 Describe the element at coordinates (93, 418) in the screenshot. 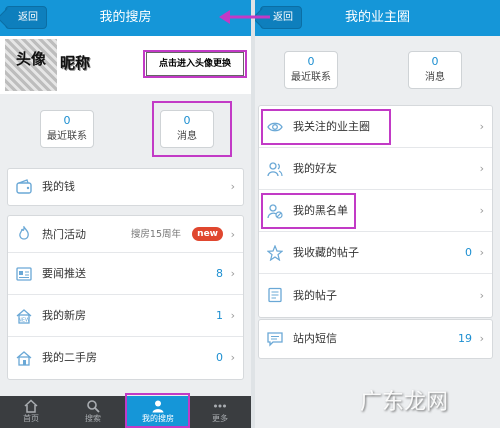

I see `nav-search-label: 搜索` at that location.